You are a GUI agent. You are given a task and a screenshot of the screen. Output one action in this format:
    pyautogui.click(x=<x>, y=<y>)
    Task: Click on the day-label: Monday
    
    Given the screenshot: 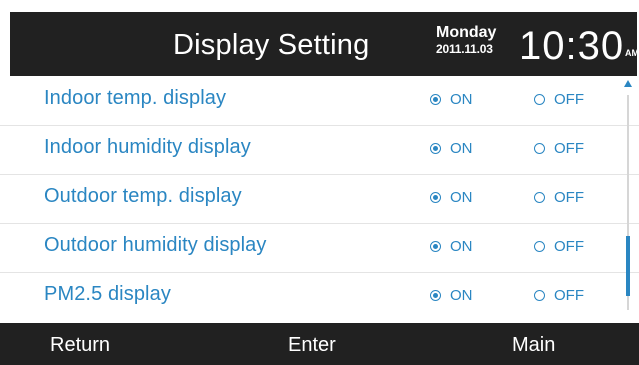 What is the action you would take?
    pyautogui.click(x=466, y=32)
    